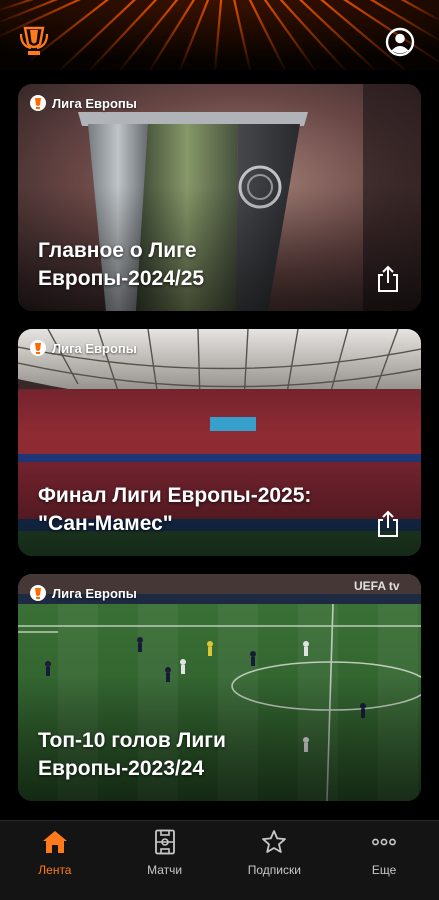 The height and width of the screenshot is (900, 439). Describe the element at coordinates (165, 870) in the screenshot. I see `tab-matches-label: Матчи` at that location.